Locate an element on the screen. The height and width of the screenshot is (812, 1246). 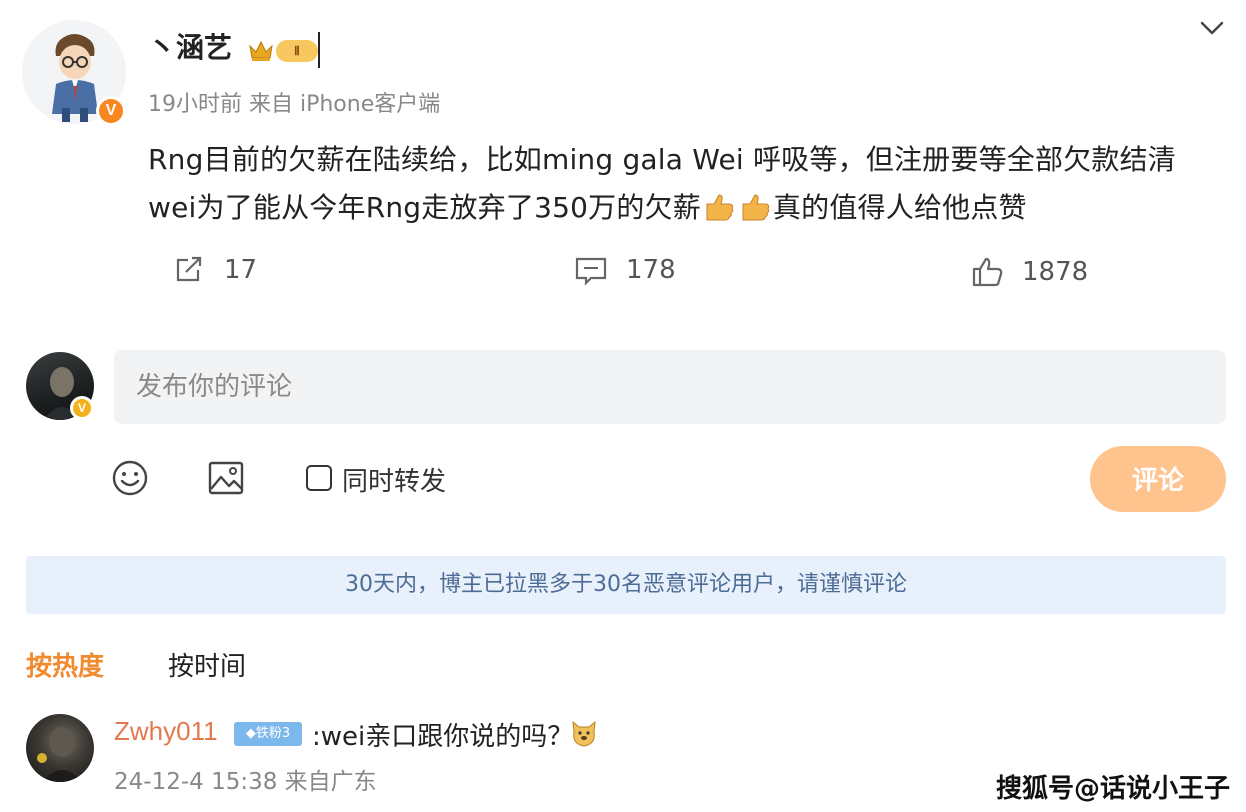
thumbs-up-icon is located at coordinates (987, 272).